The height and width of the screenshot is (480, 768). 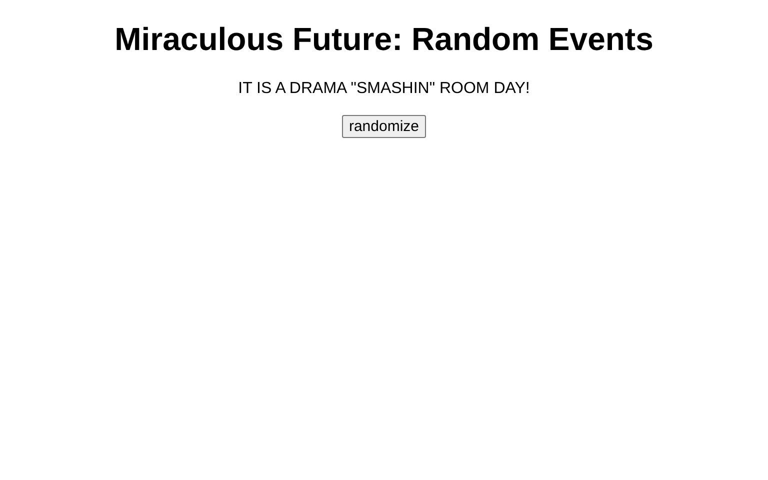 What do you see at coordinates (384, 39) in the screenshot?
I see `page-title: Miraculous Future: Random Events` at bounding box center [384, 39].